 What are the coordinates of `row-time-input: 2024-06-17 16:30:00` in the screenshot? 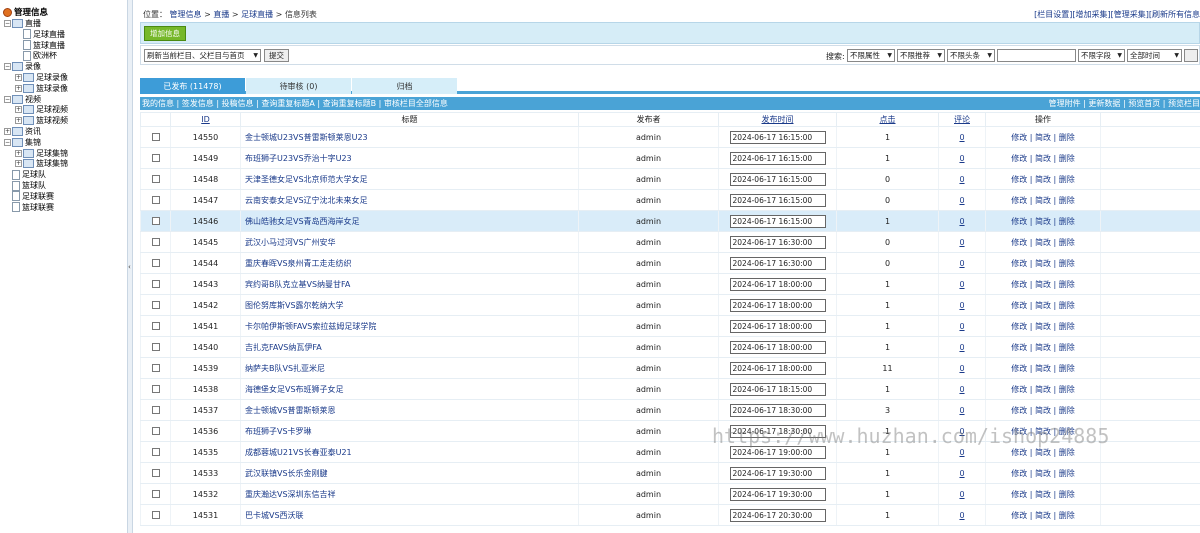 It's located at (777, 263).